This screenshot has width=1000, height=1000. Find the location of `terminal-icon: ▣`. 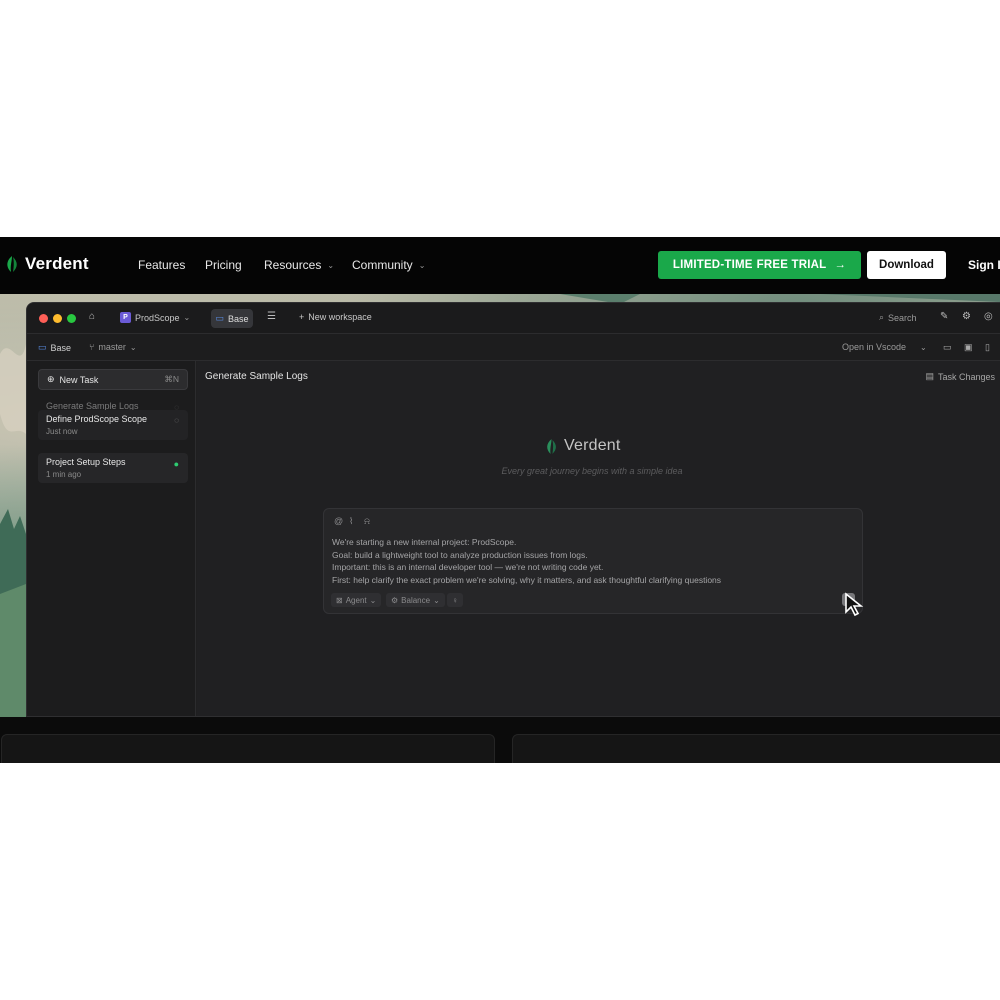

terminal-icon: ▣ is located at coordinates (968, 347).